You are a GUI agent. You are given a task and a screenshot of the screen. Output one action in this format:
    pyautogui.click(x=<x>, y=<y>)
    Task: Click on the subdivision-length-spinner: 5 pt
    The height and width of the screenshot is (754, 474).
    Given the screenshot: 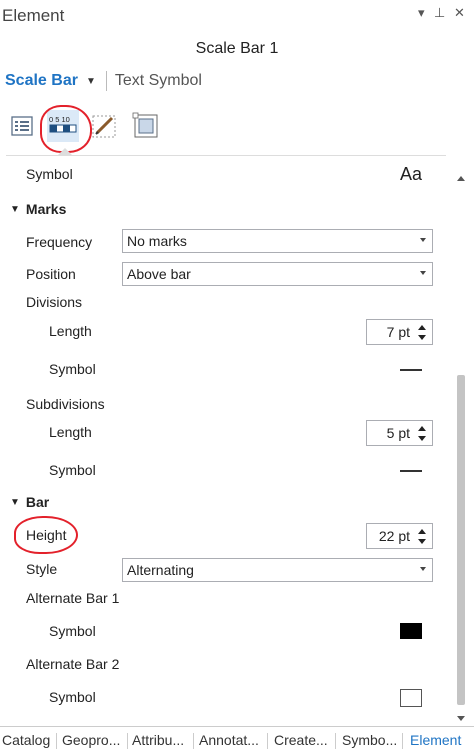 What is the action you would take?
    pyautogui.click(x=399, y=433)
    